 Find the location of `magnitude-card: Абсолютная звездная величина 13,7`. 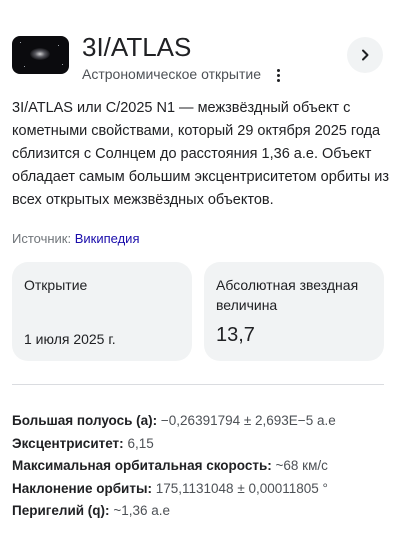

magnitude-card: Абсолютная звездная величина 13,7 is located at coordinates (294, 311).